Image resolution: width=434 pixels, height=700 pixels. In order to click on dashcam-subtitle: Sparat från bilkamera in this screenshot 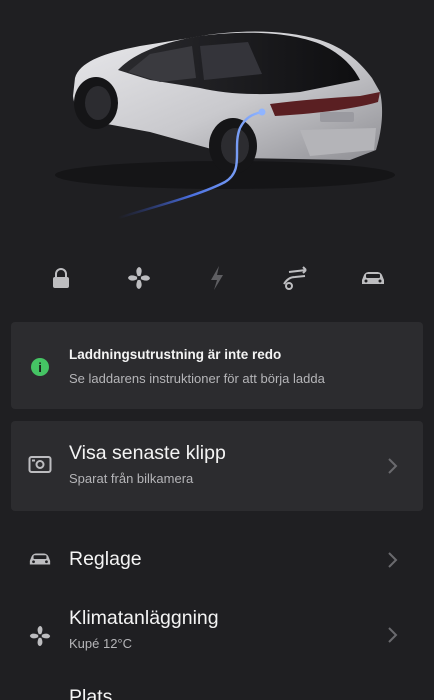, I will do `click(131, 478)`.